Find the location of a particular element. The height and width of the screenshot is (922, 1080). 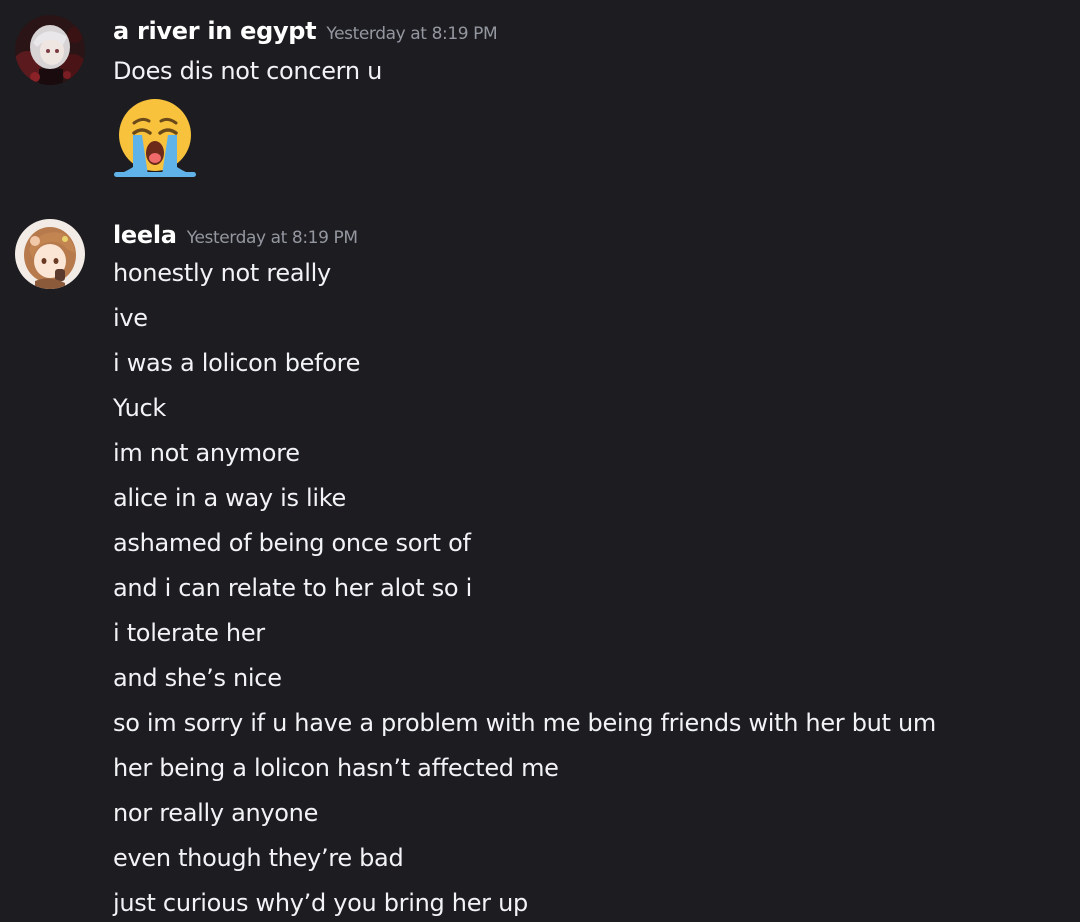

message-text: alice in a way is like is located at coordinates (229, 498).